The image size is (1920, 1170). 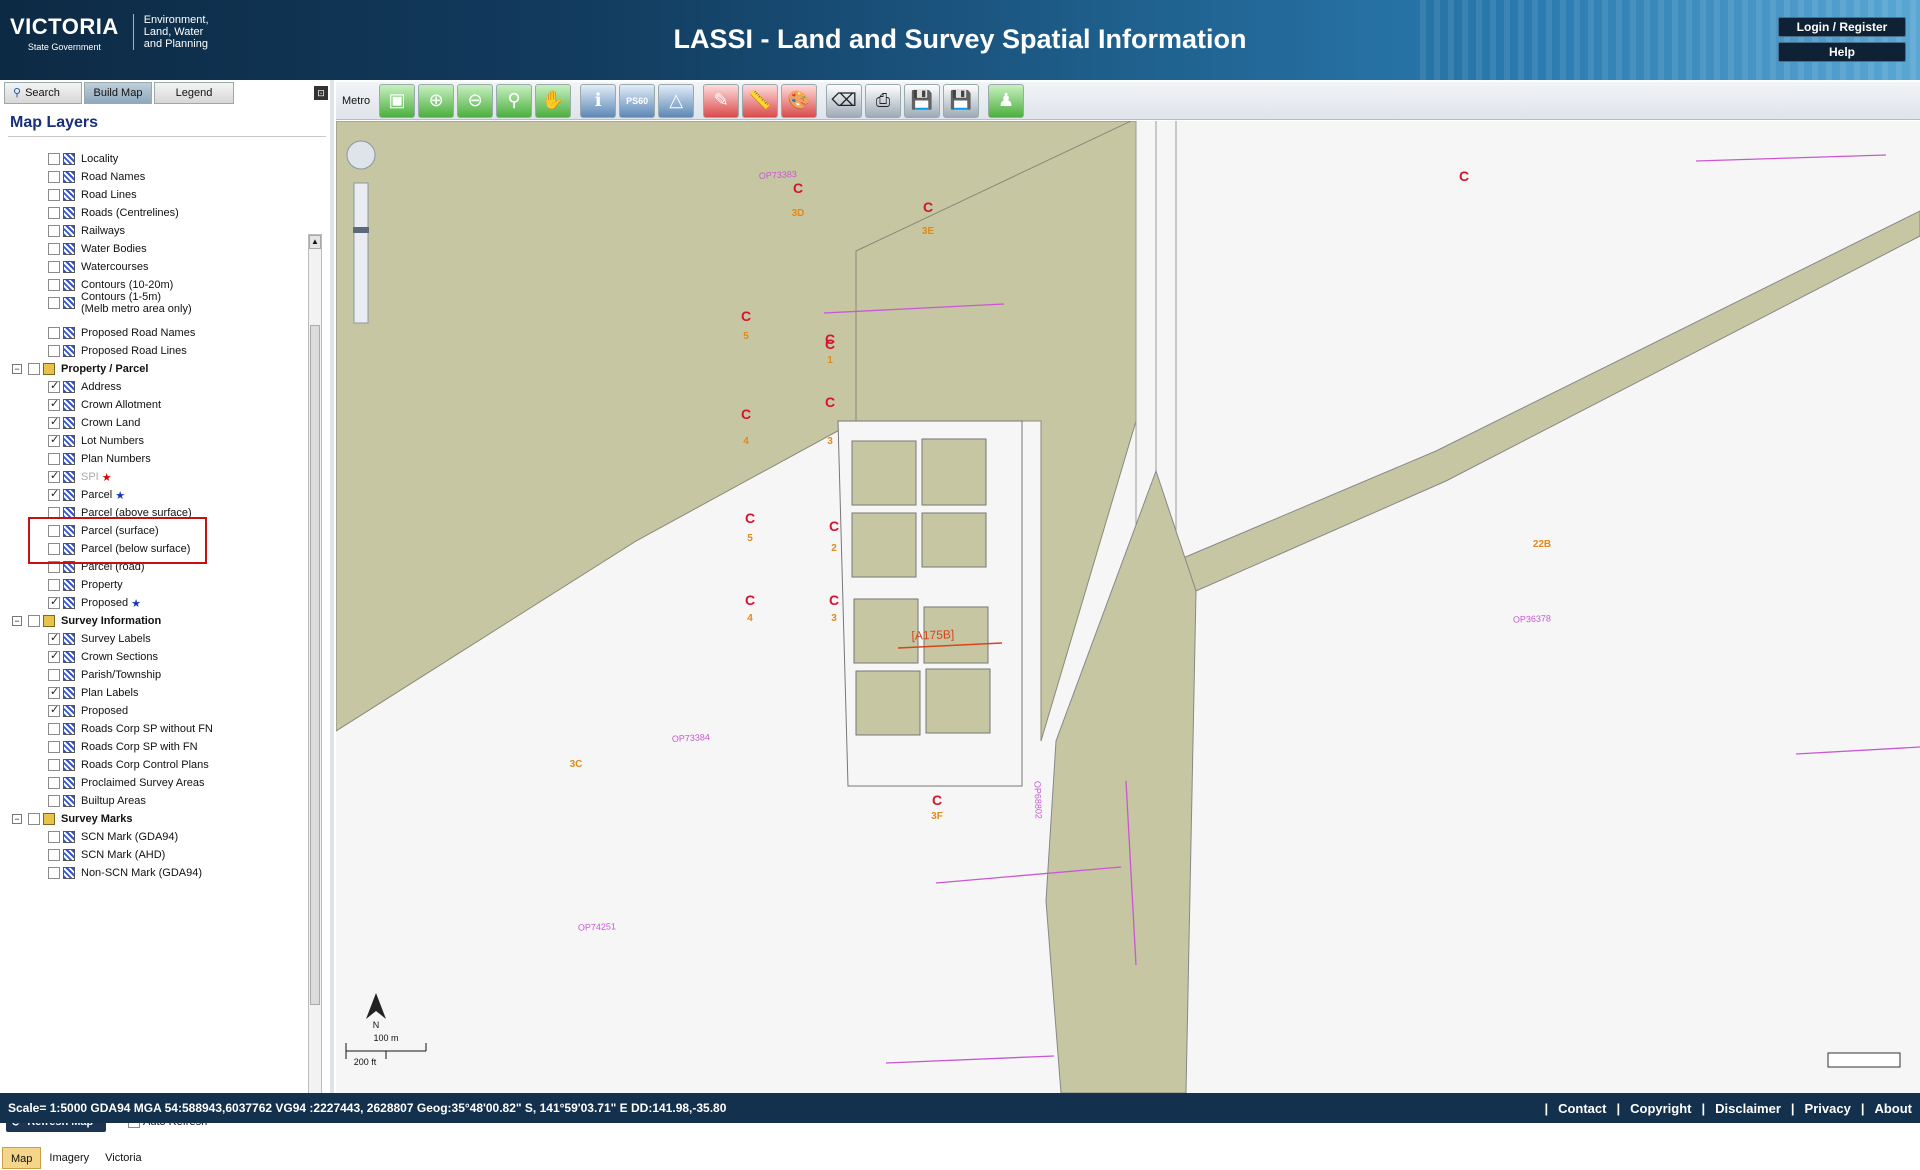 I want to click on layer-list-scrollbar: ▲ ▼, so click(x=315, y=671).